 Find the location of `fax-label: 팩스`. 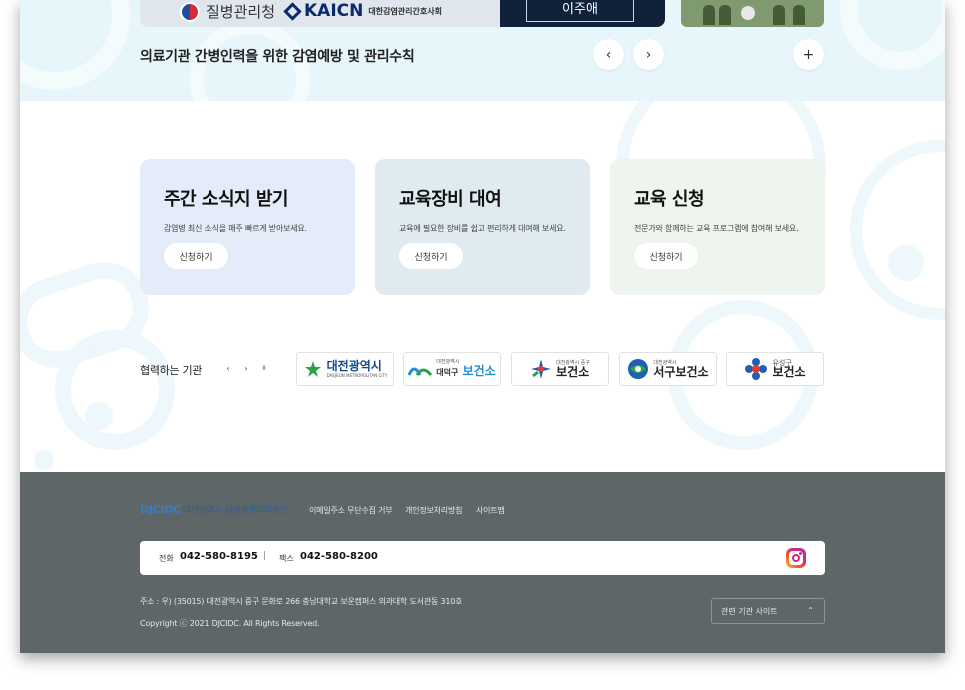

fax-label: 팩스 is located at coordinates (286, 558).